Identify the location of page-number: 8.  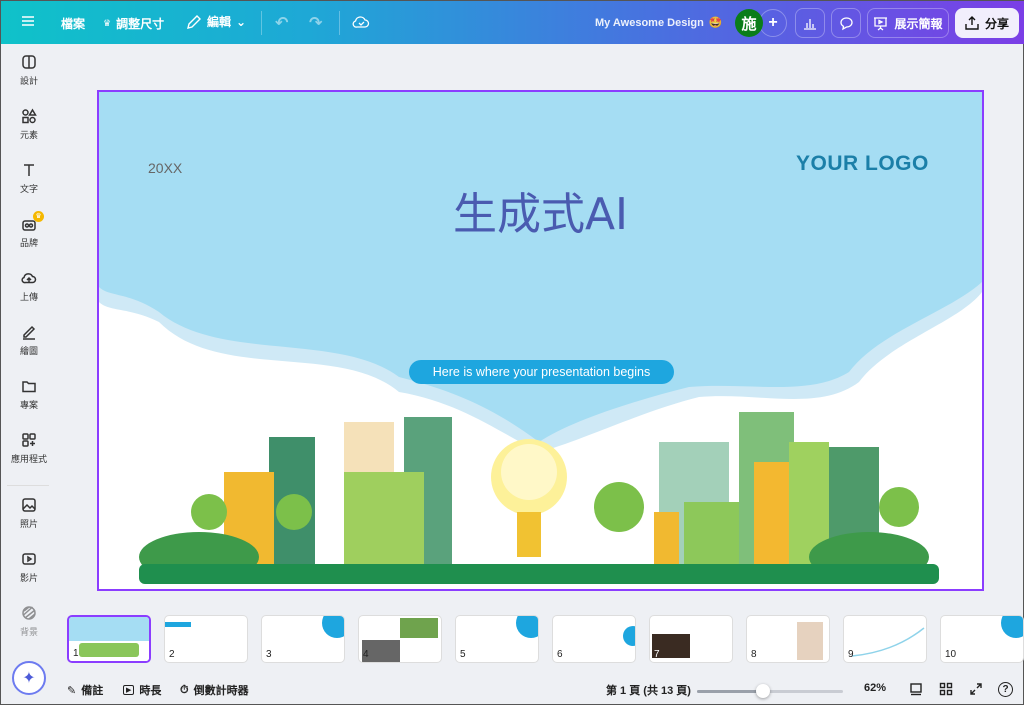
(754, 654).